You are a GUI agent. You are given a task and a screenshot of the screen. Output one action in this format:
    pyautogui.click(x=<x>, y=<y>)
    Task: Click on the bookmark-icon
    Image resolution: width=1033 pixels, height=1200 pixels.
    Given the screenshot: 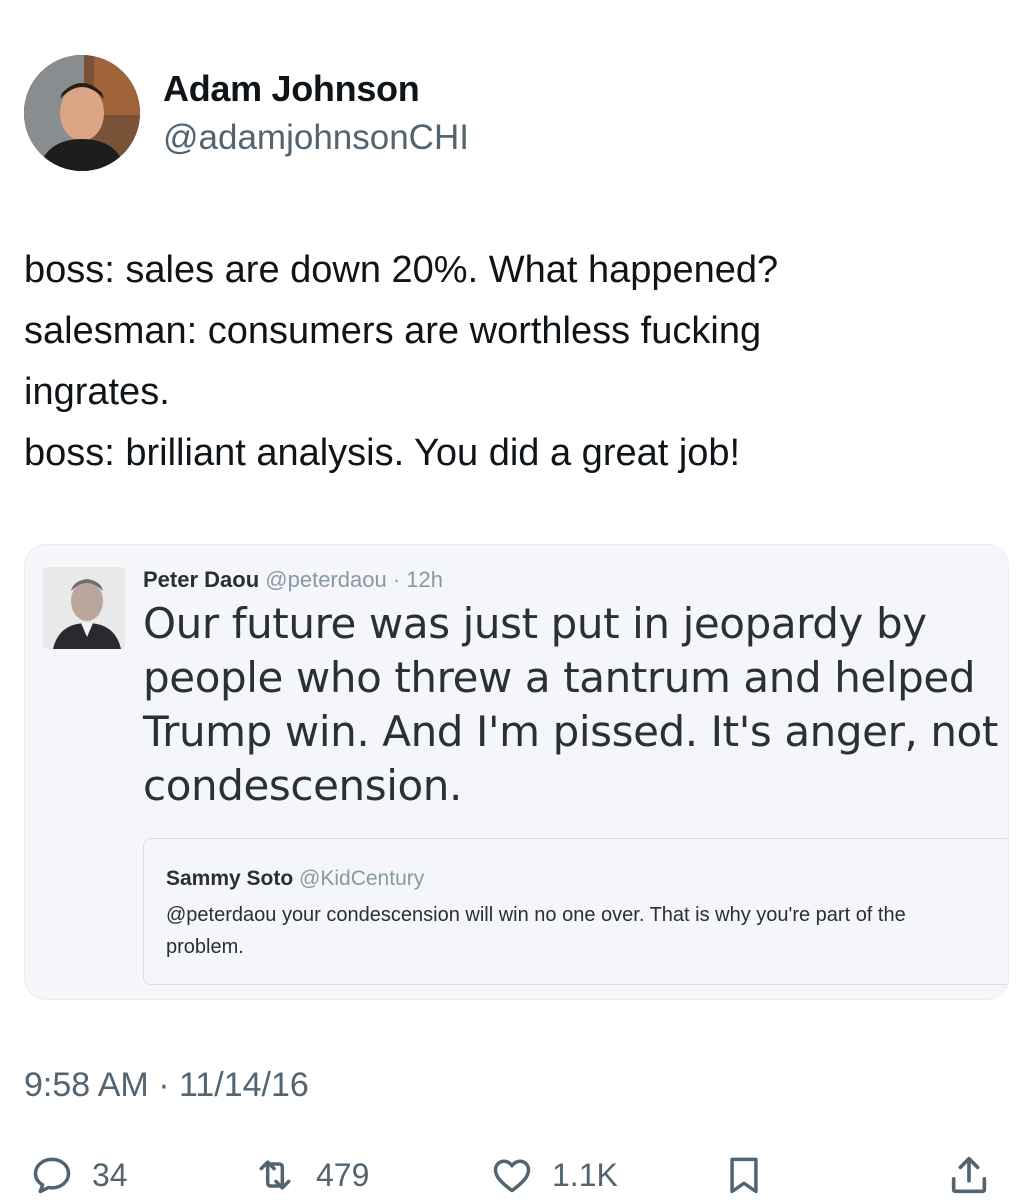 What is the action you would take?
    pyautogui.click(x=744, y=1175)
    